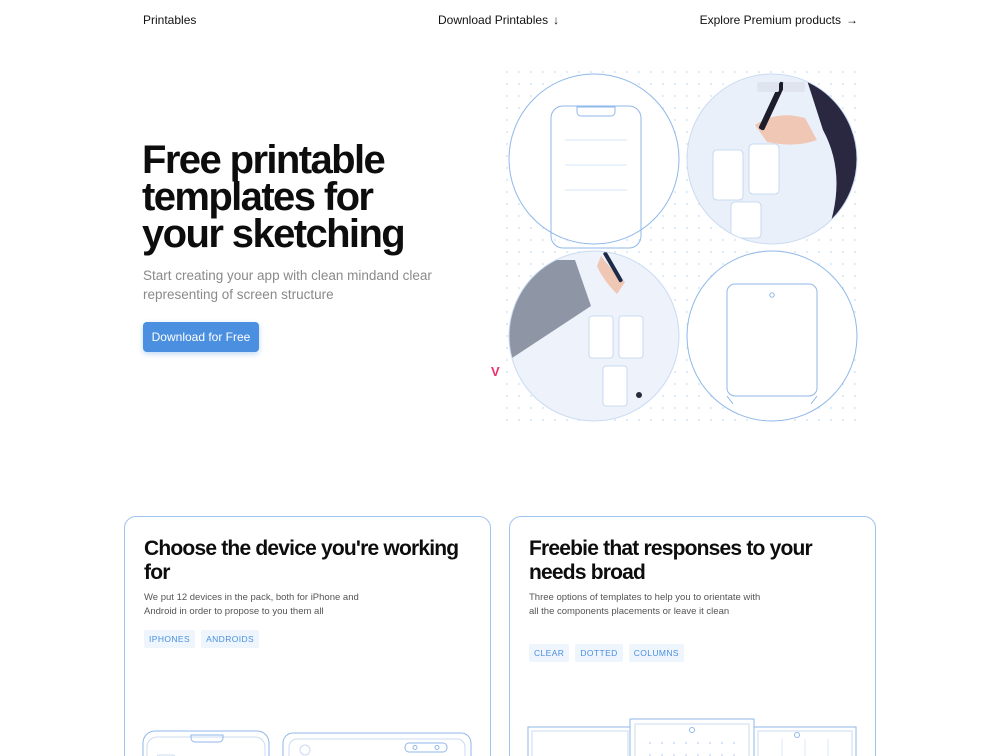 The image size is (1000, 756). What do you see at coordinates (656, 653) in the screenshot?
I see `tag-columns: COLUMNS` at bounding box center [656, 653].